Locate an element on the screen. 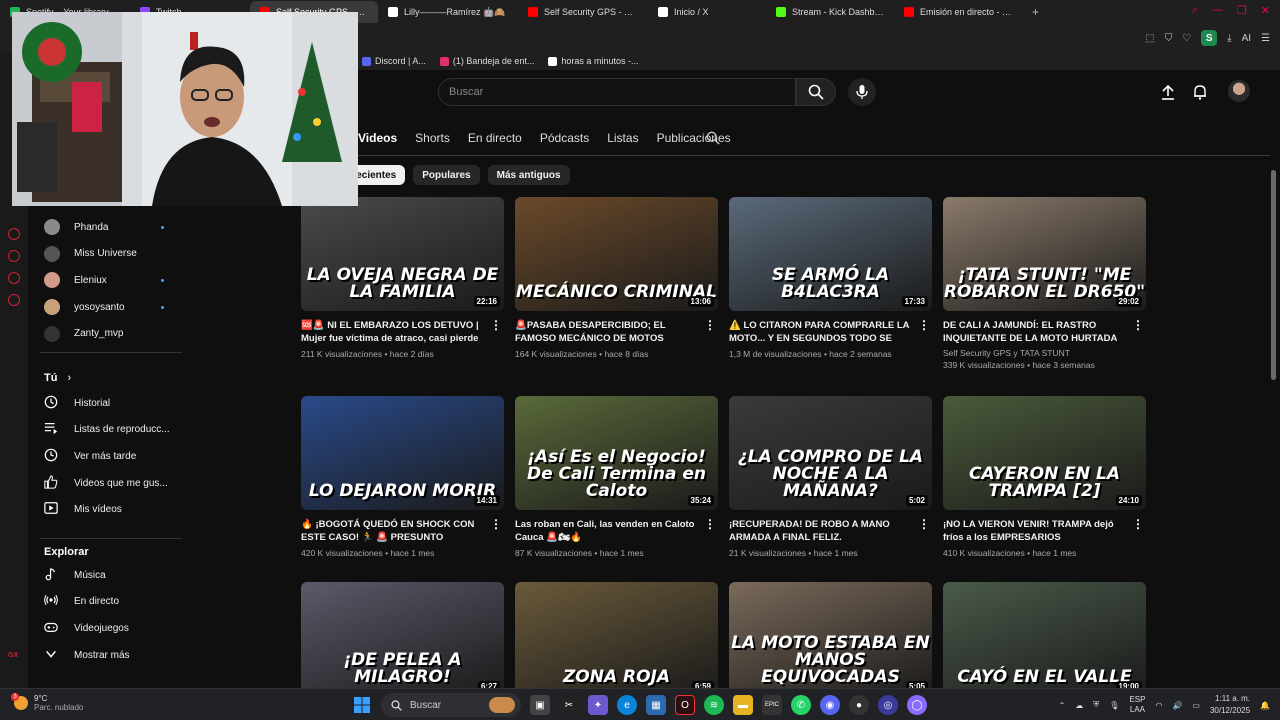 This screenshot has height=720, width=1280. video-card: ¡DE PELEA A MILAGRO! 6:27 is located at coordinates (402, 639).